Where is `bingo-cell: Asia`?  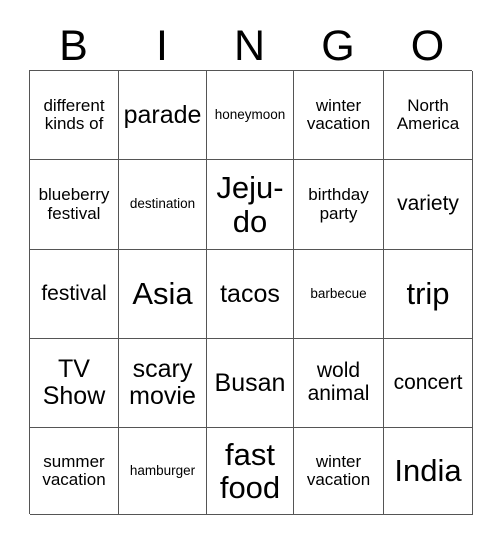
bingo-cell: Asia is located at coordinates (163, 294).